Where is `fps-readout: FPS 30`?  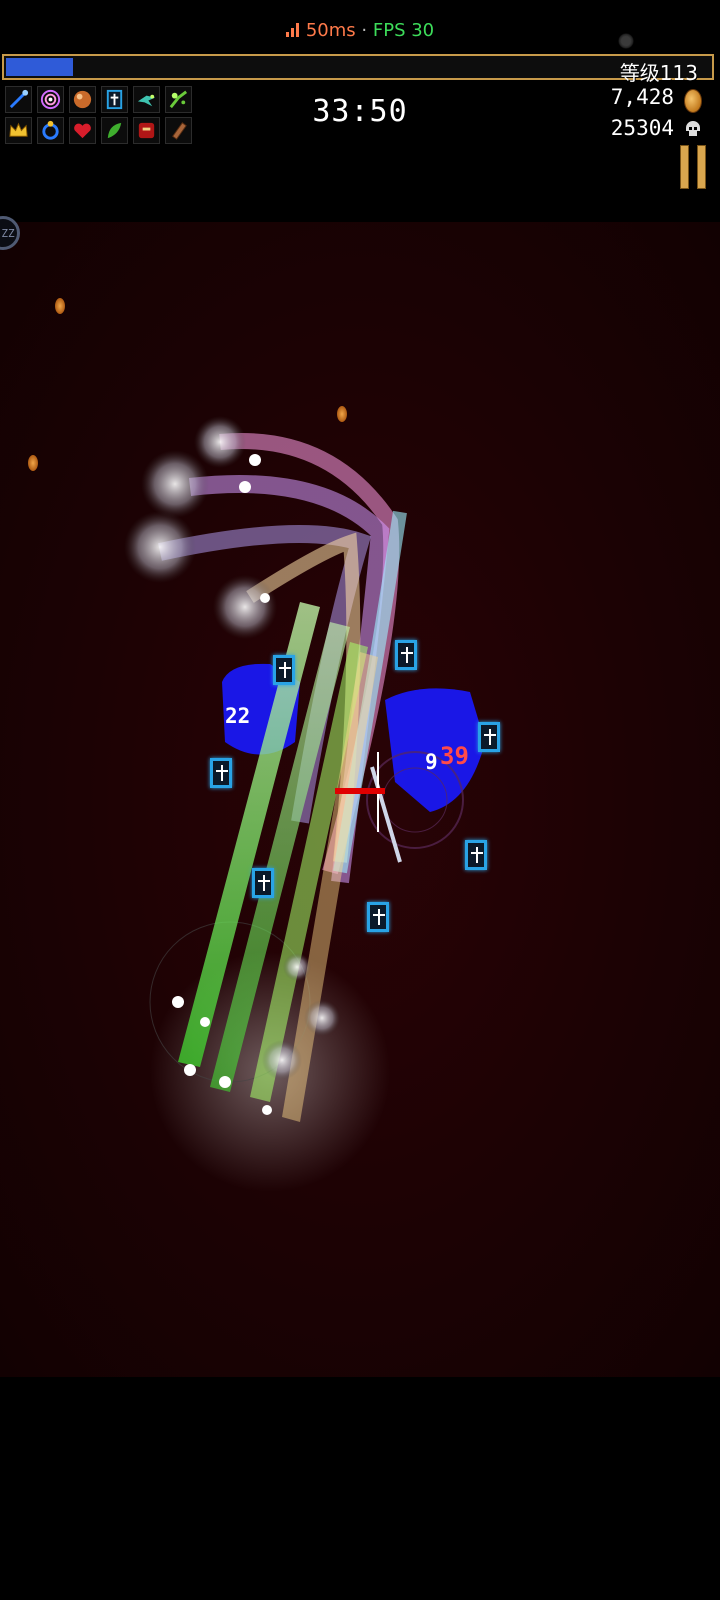
fps-readout: FPS 30 is located at coordinates (403, 30).